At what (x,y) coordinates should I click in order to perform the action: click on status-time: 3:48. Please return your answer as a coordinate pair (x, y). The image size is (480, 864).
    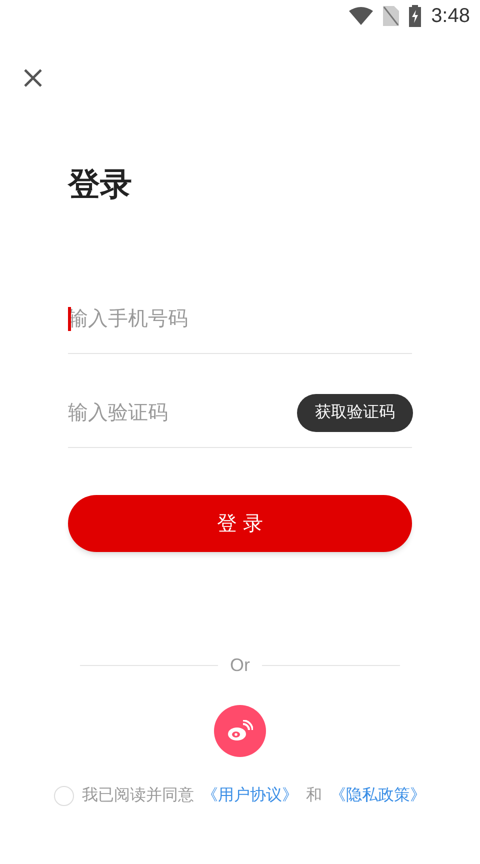
    Looking at the image, I should click on (450, 16).